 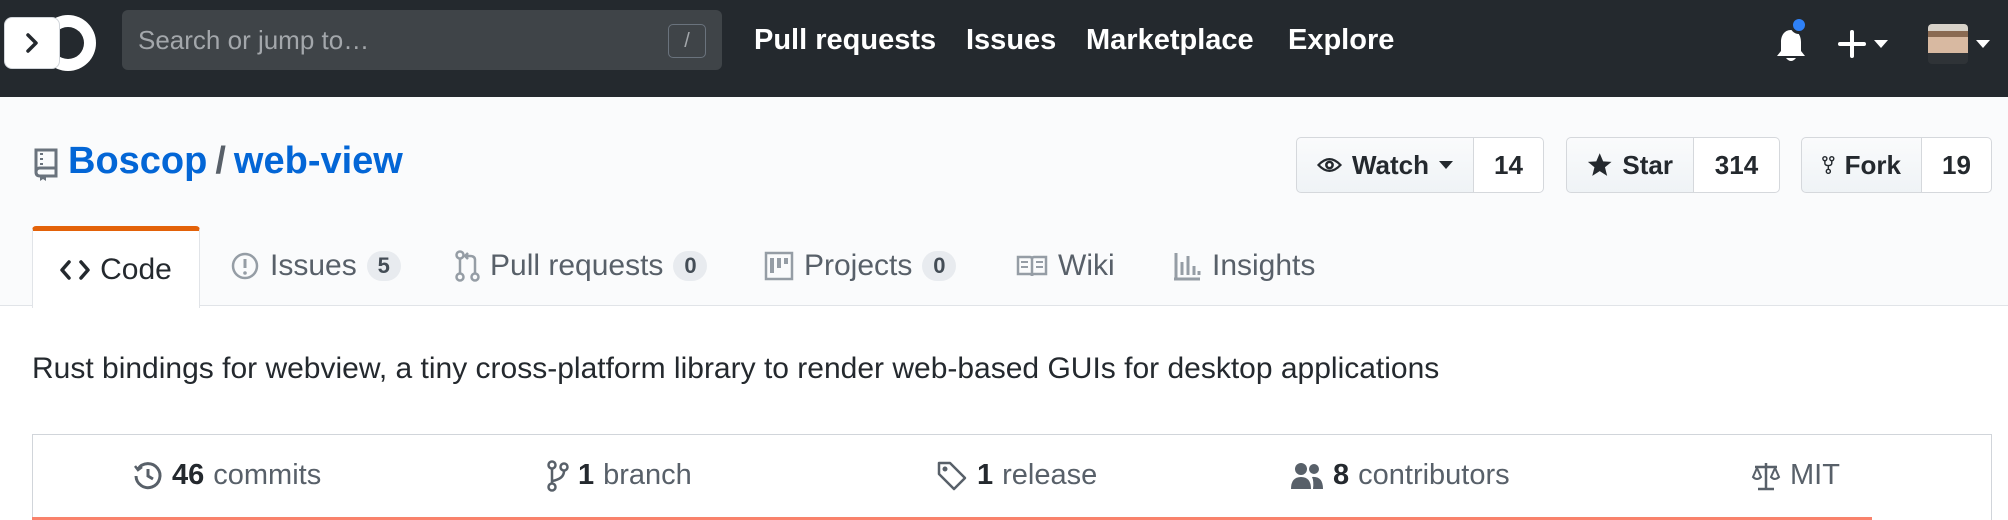 What do you see at coordinates (1050, 475) in the screenshot?
I see `releases-label: release` at bounding box center [1050, 475].